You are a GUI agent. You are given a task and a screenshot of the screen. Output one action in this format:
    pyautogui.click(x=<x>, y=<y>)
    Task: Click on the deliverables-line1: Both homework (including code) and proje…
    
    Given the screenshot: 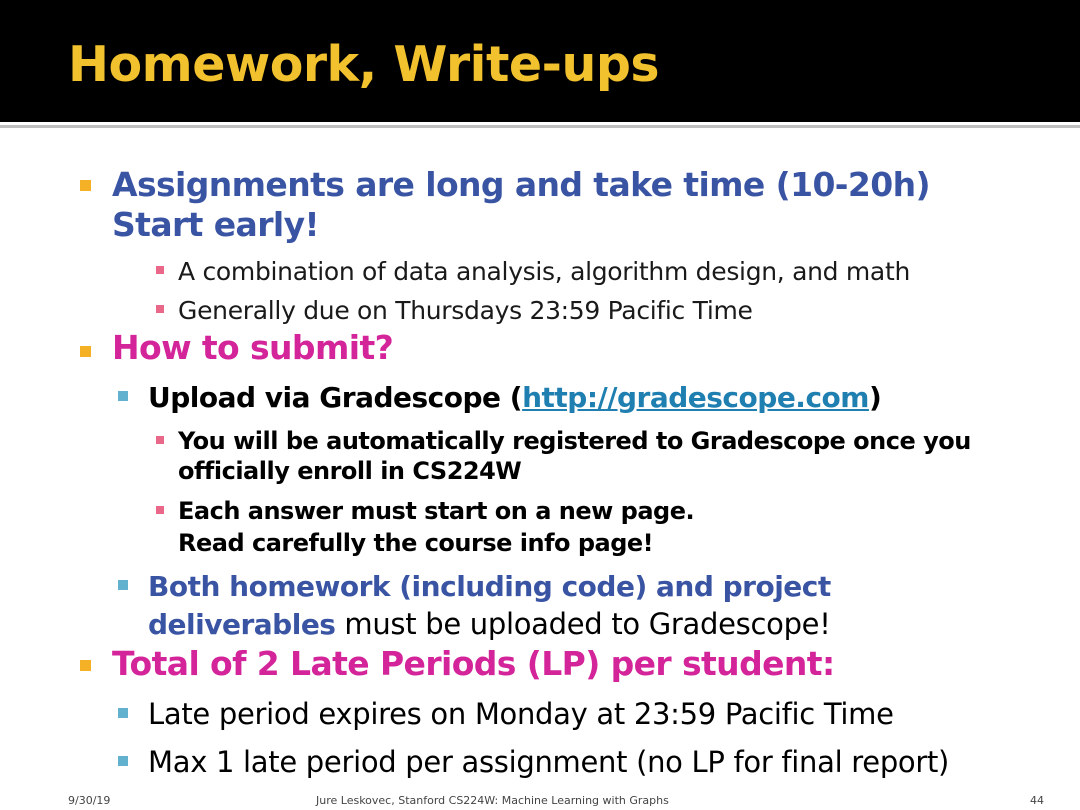 What is the action you would take?
    pyautogui.click(x=489, y=586)
    